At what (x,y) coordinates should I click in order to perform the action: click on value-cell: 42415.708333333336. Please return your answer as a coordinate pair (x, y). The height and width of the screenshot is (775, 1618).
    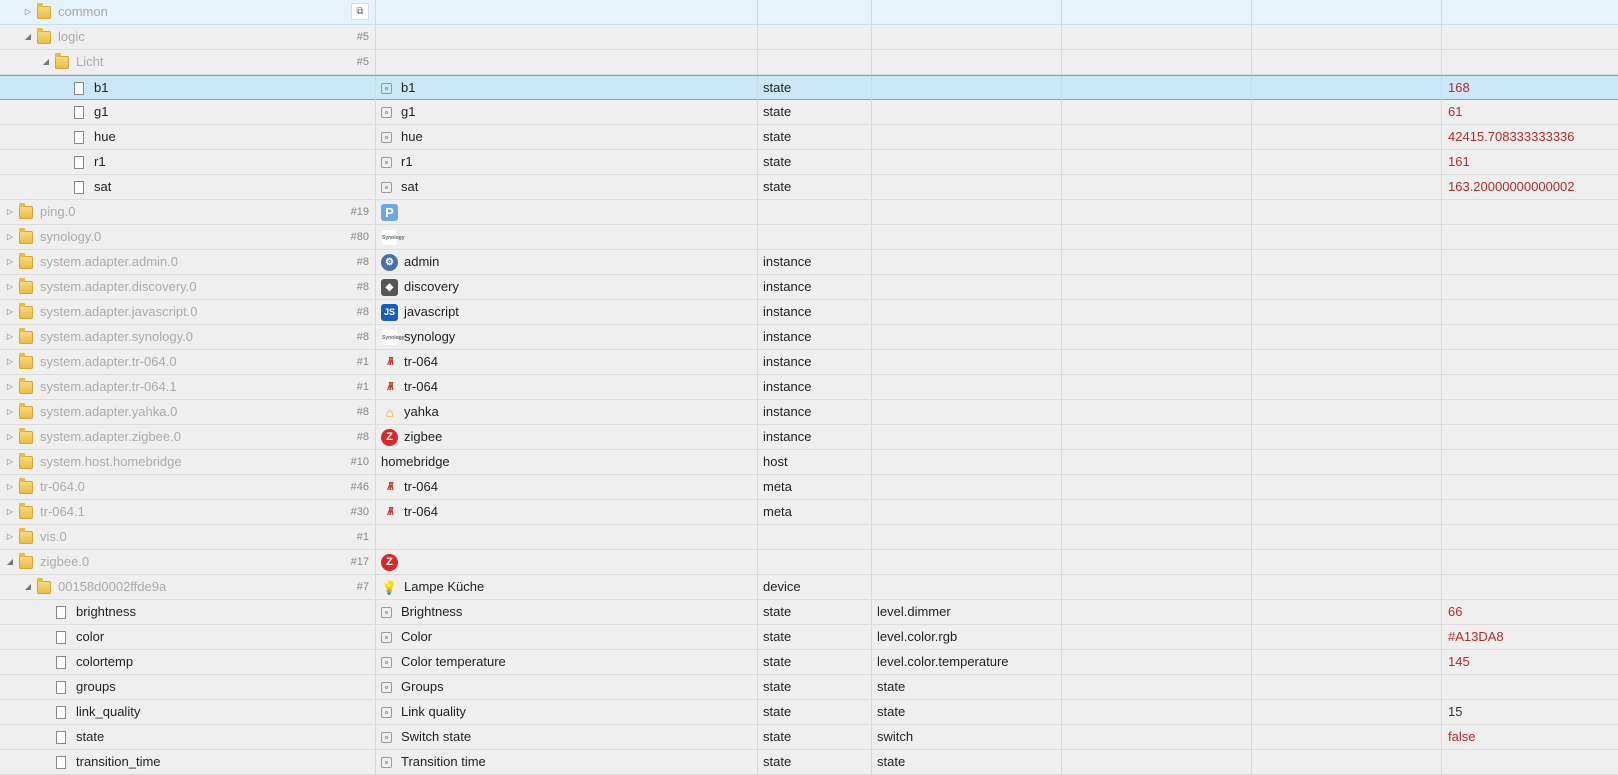
    Looking at the image, I should click on (1530, 137).